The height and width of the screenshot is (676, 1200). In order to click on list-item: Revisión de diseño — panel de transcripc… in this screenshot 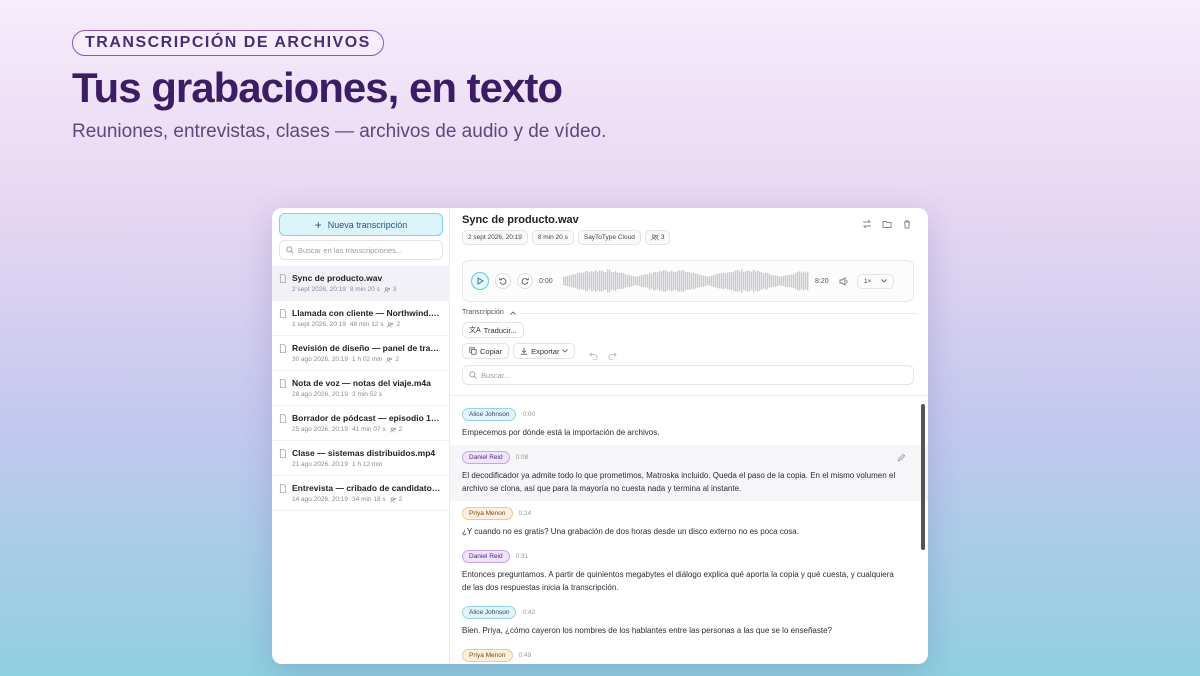, I will do `click(361, 353)`.